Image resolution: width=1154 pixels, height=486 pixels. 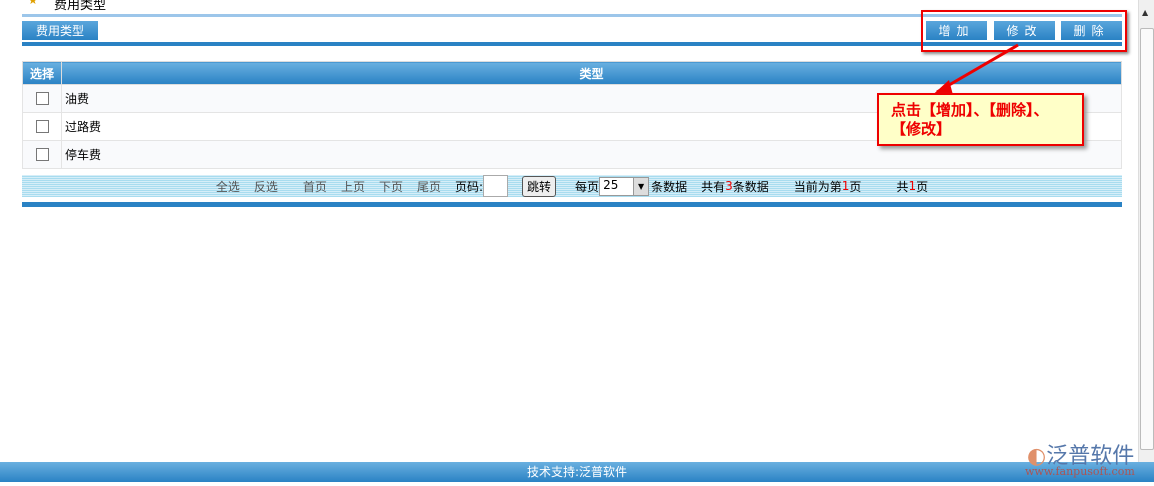 What do you see at coordinates (577, 472) in the screenshot?
I see `footer: 技术支持:泛普软件` at bounding box center [577, 472].